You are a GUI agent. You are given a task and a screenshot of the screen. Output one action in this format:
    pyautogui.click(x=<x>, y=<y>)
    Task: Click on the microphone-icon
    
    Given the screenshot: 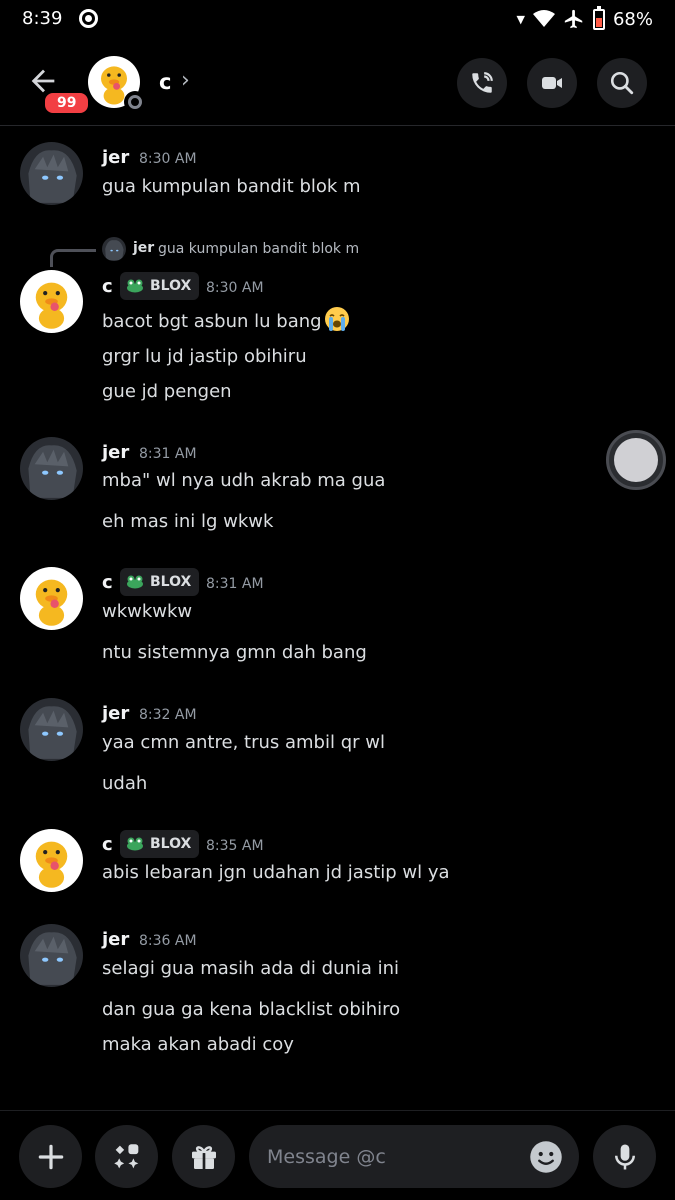 What is the action you would take?
    pyautogui.click(x=624, y=1156)
    